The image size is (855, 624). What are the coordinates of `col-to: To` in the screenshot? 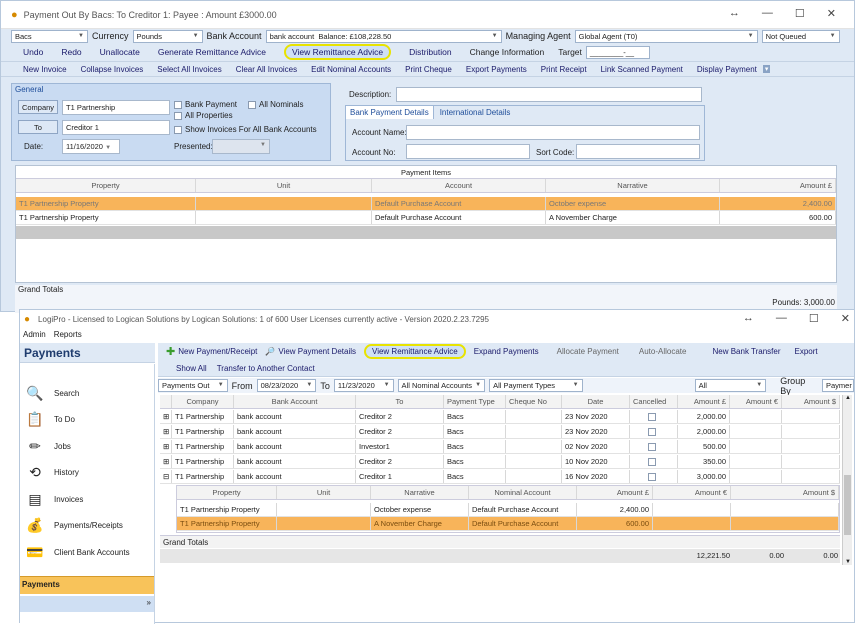 It's located at (400, 401).